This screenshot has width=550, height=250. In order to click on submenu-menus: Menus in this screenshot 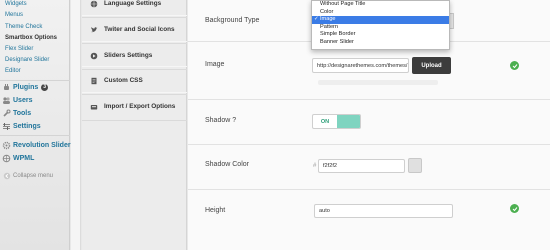, I will do `click(14, 15)`.